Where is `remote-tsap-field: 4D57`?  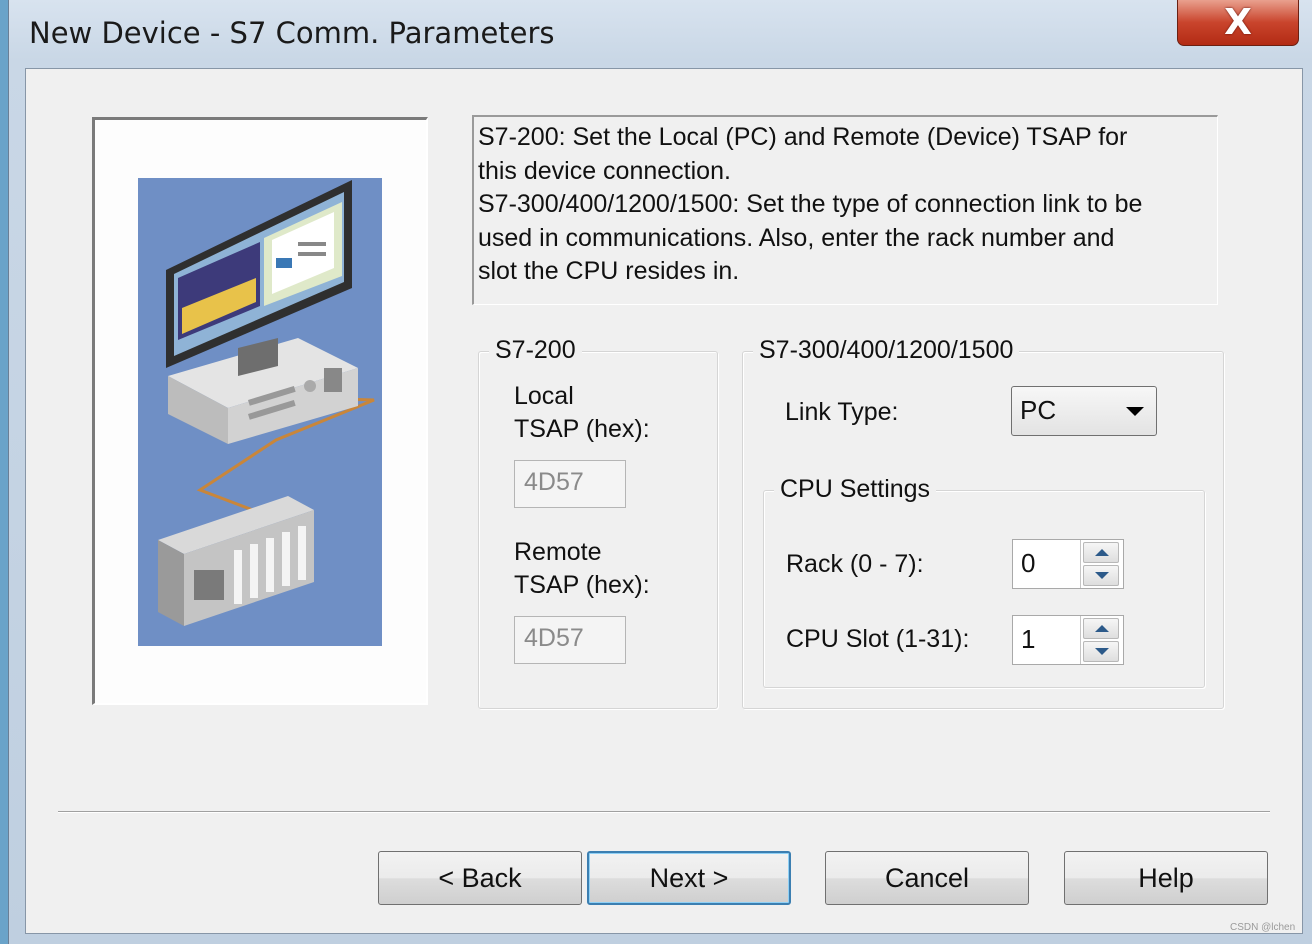
remote-tsap-field: 4D57 is located at coordinates (570, 640).